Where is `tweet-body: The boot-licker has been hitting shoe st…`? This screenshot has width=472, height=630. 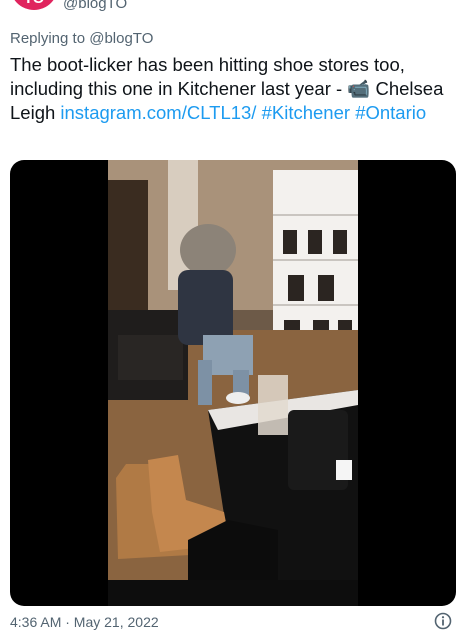 tweet-body: The boot-licker has been hitting shoe st… is located at coordinates (207, 76).